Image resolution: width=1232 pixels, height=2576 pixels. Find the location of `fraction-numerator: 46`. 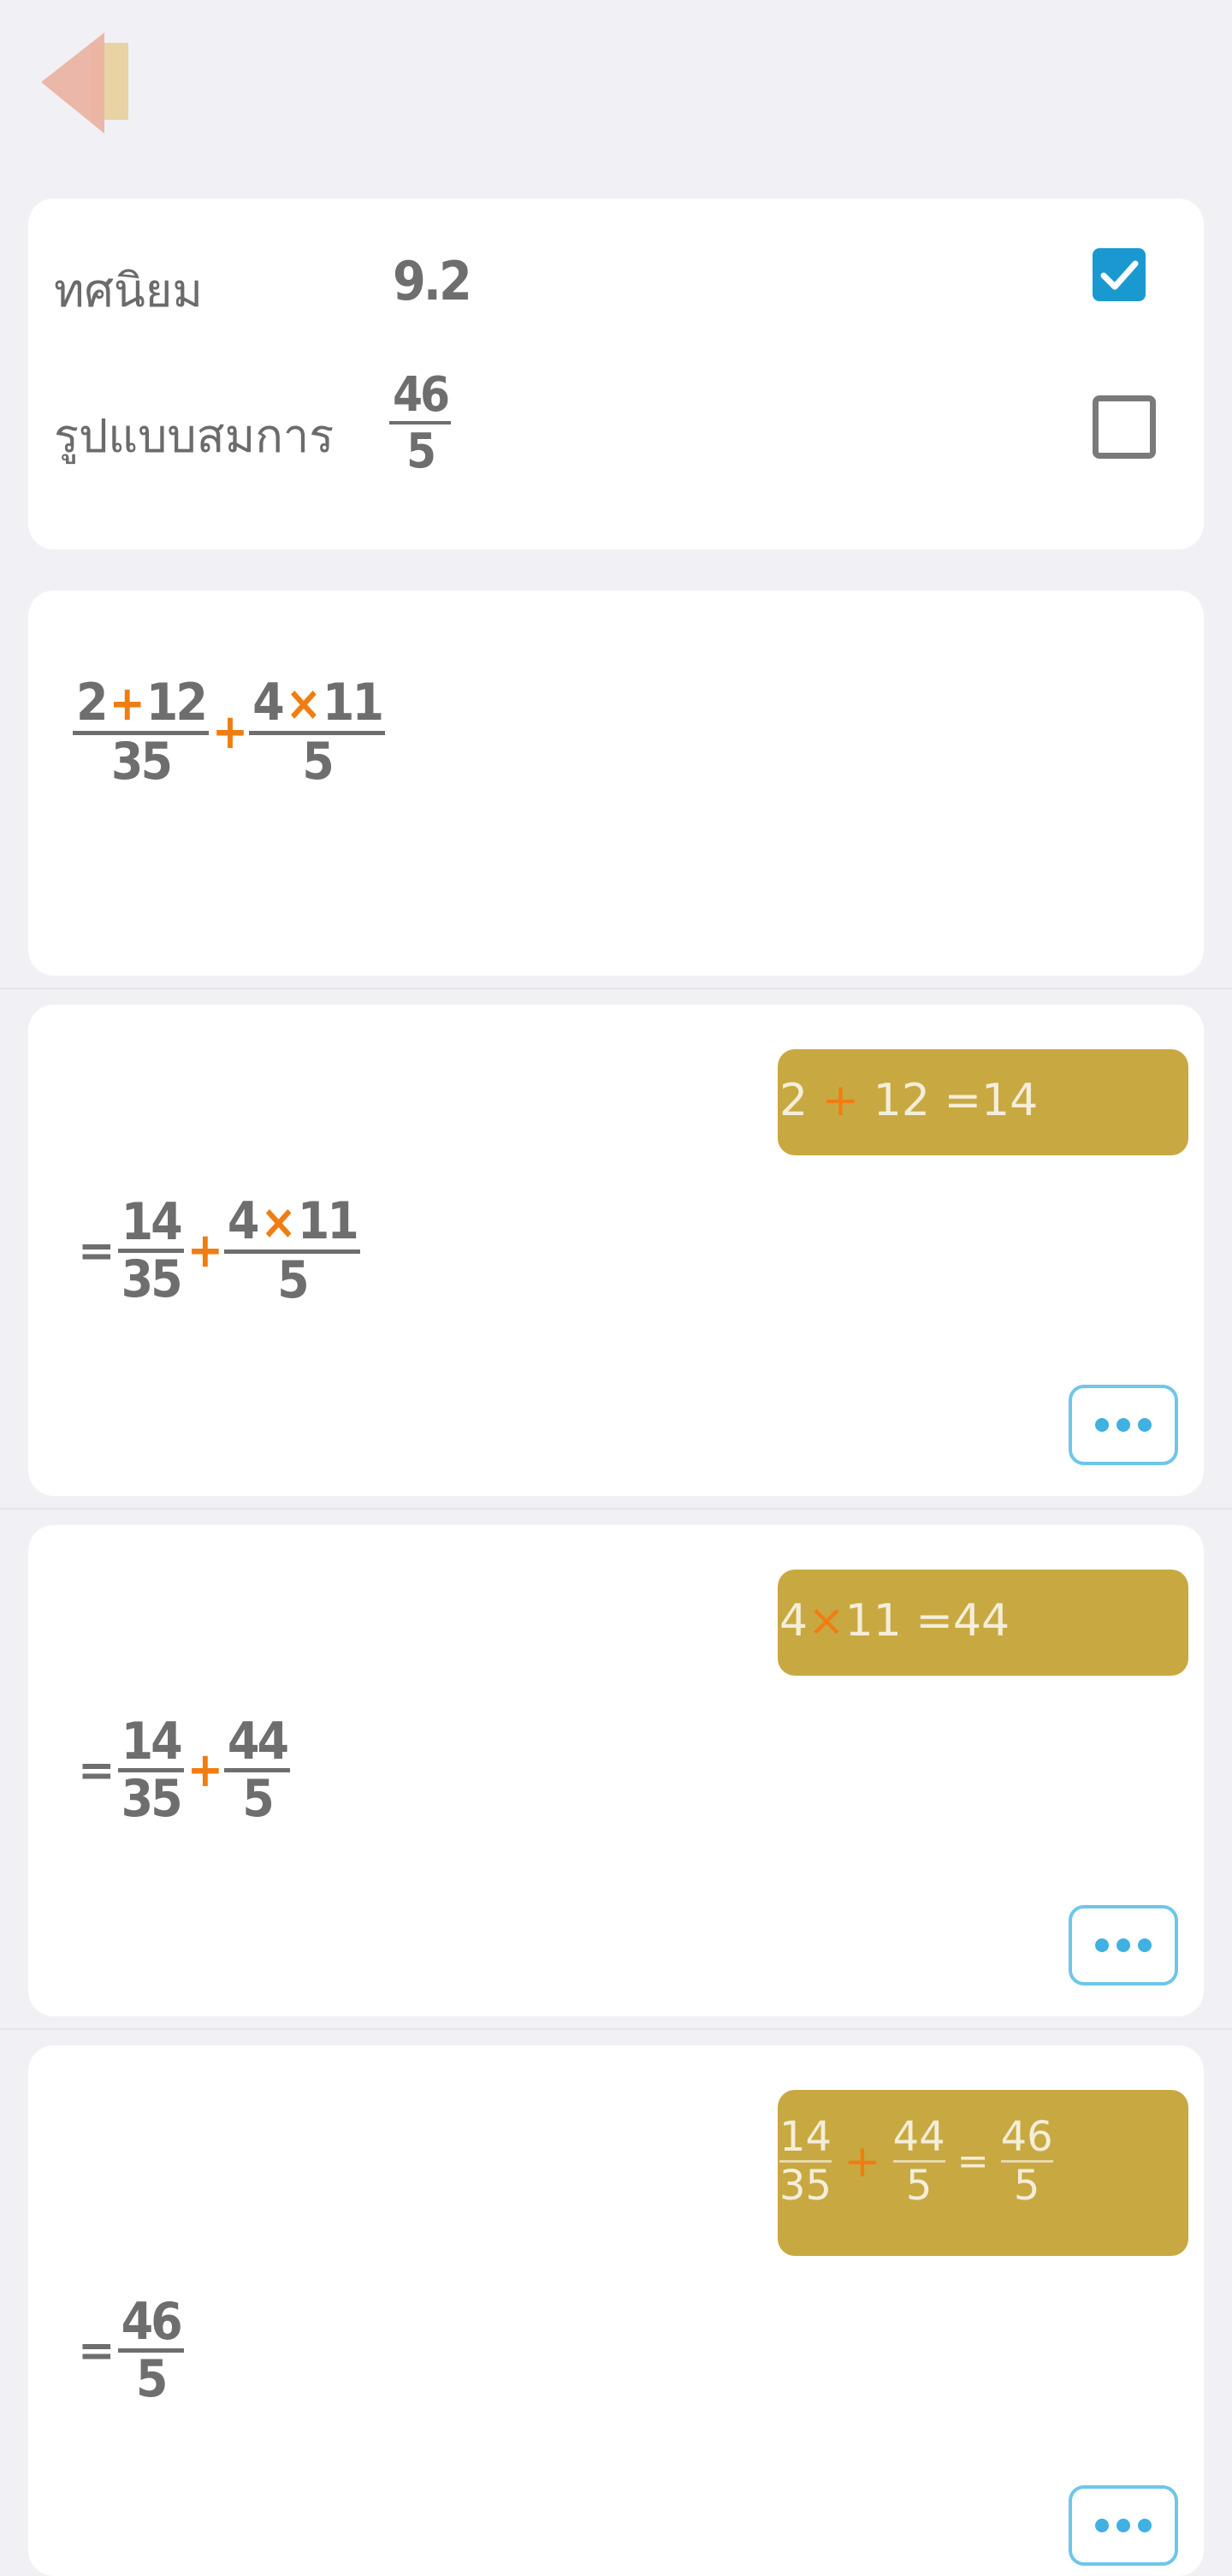

fraction-numerator: 46 is located at coordinates (421, 395).